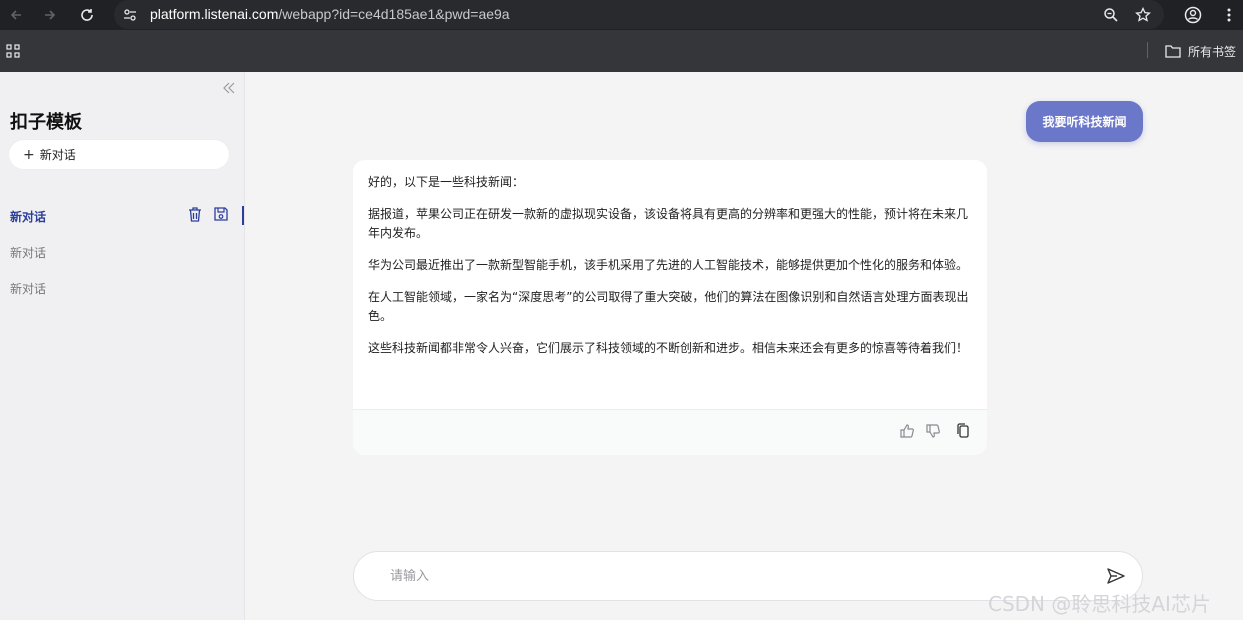 The height and width of the screenshot is (620, 1243). Describe the element at coordinates (119, 154) in the screenshot. I see `new-chat-button: + 新对话` at that location.